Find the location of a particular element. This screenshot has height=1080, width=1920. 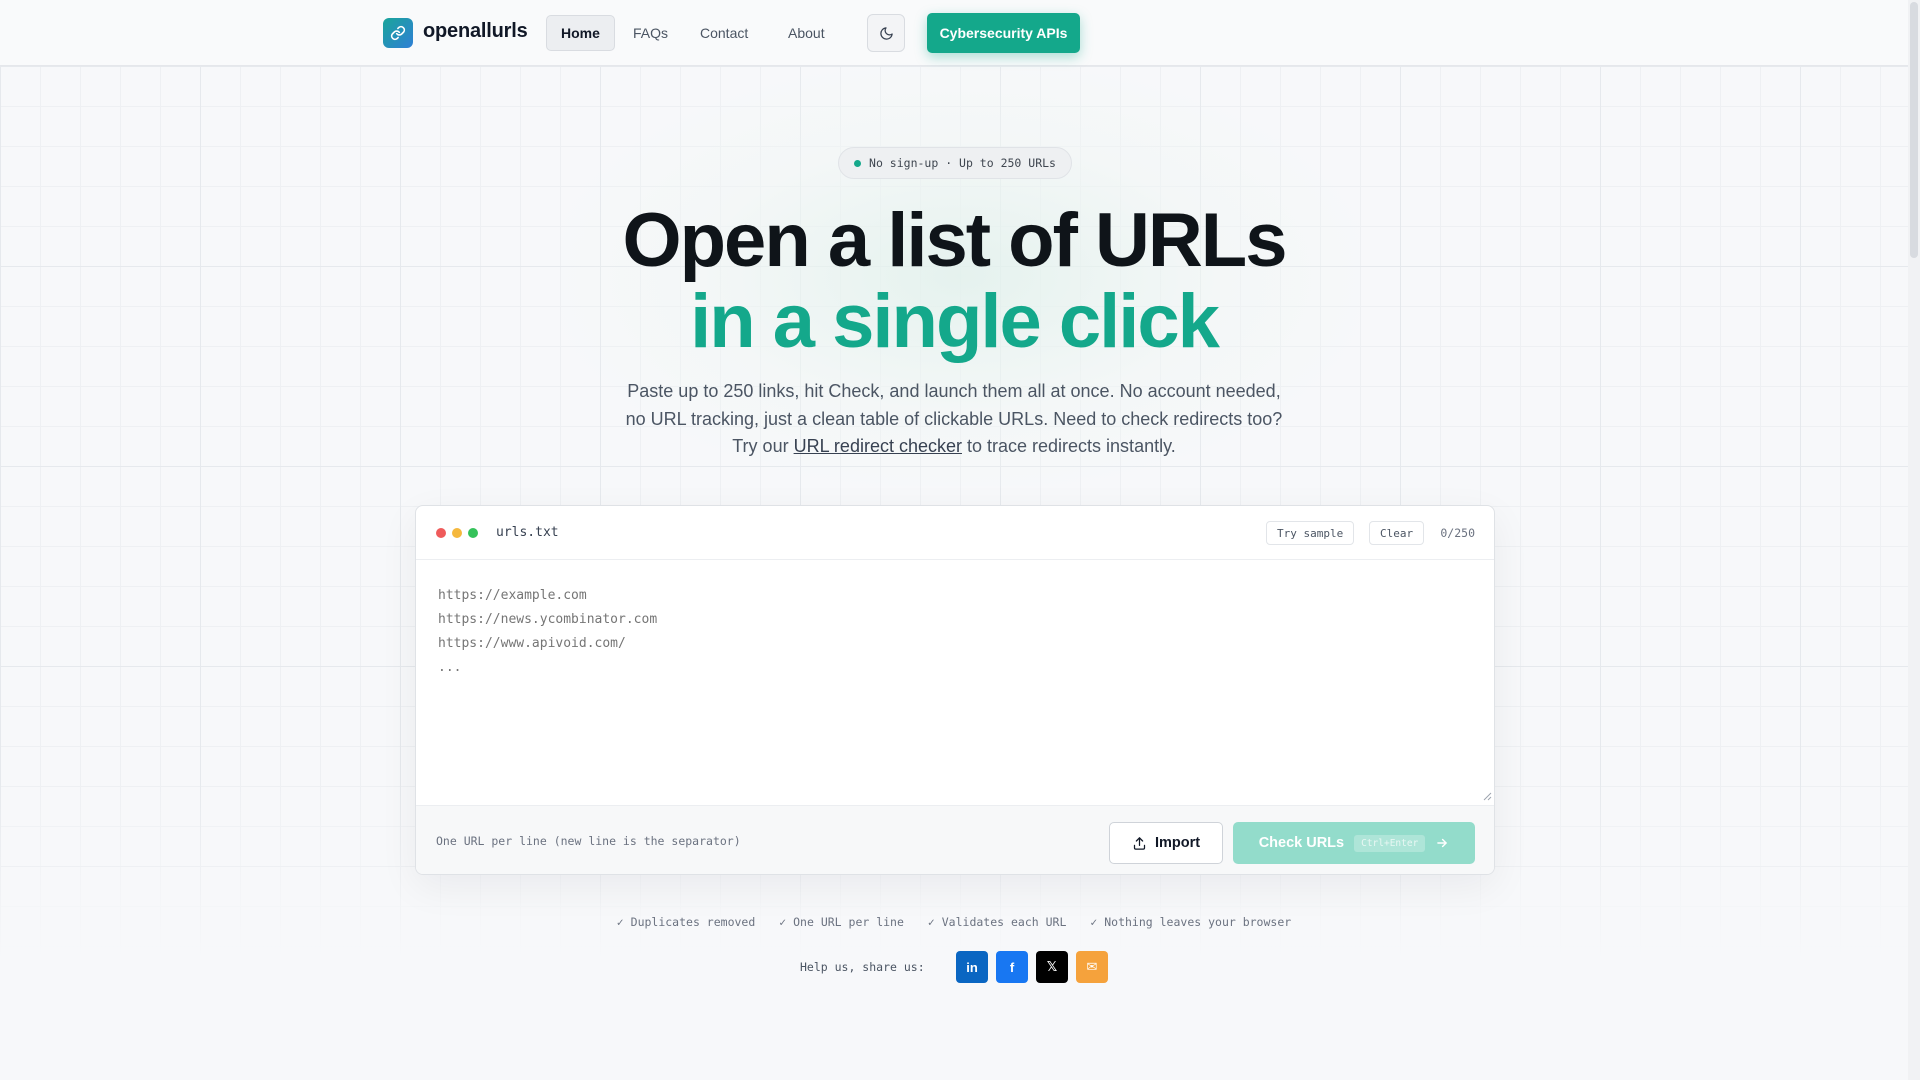

hero-description-line3-pre: Try our is located at coordinates (760, 446).